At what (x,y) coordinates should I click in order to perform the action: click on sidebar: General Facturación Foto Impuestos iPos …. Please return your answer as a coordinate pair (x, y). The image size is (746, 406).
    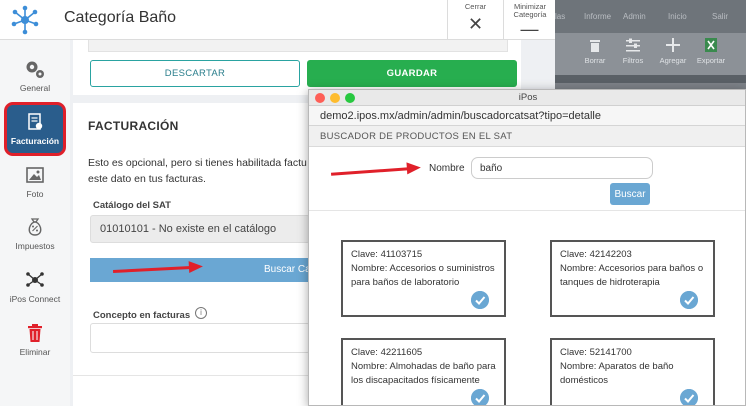
    Looking at the image, I should click on (35, 223).